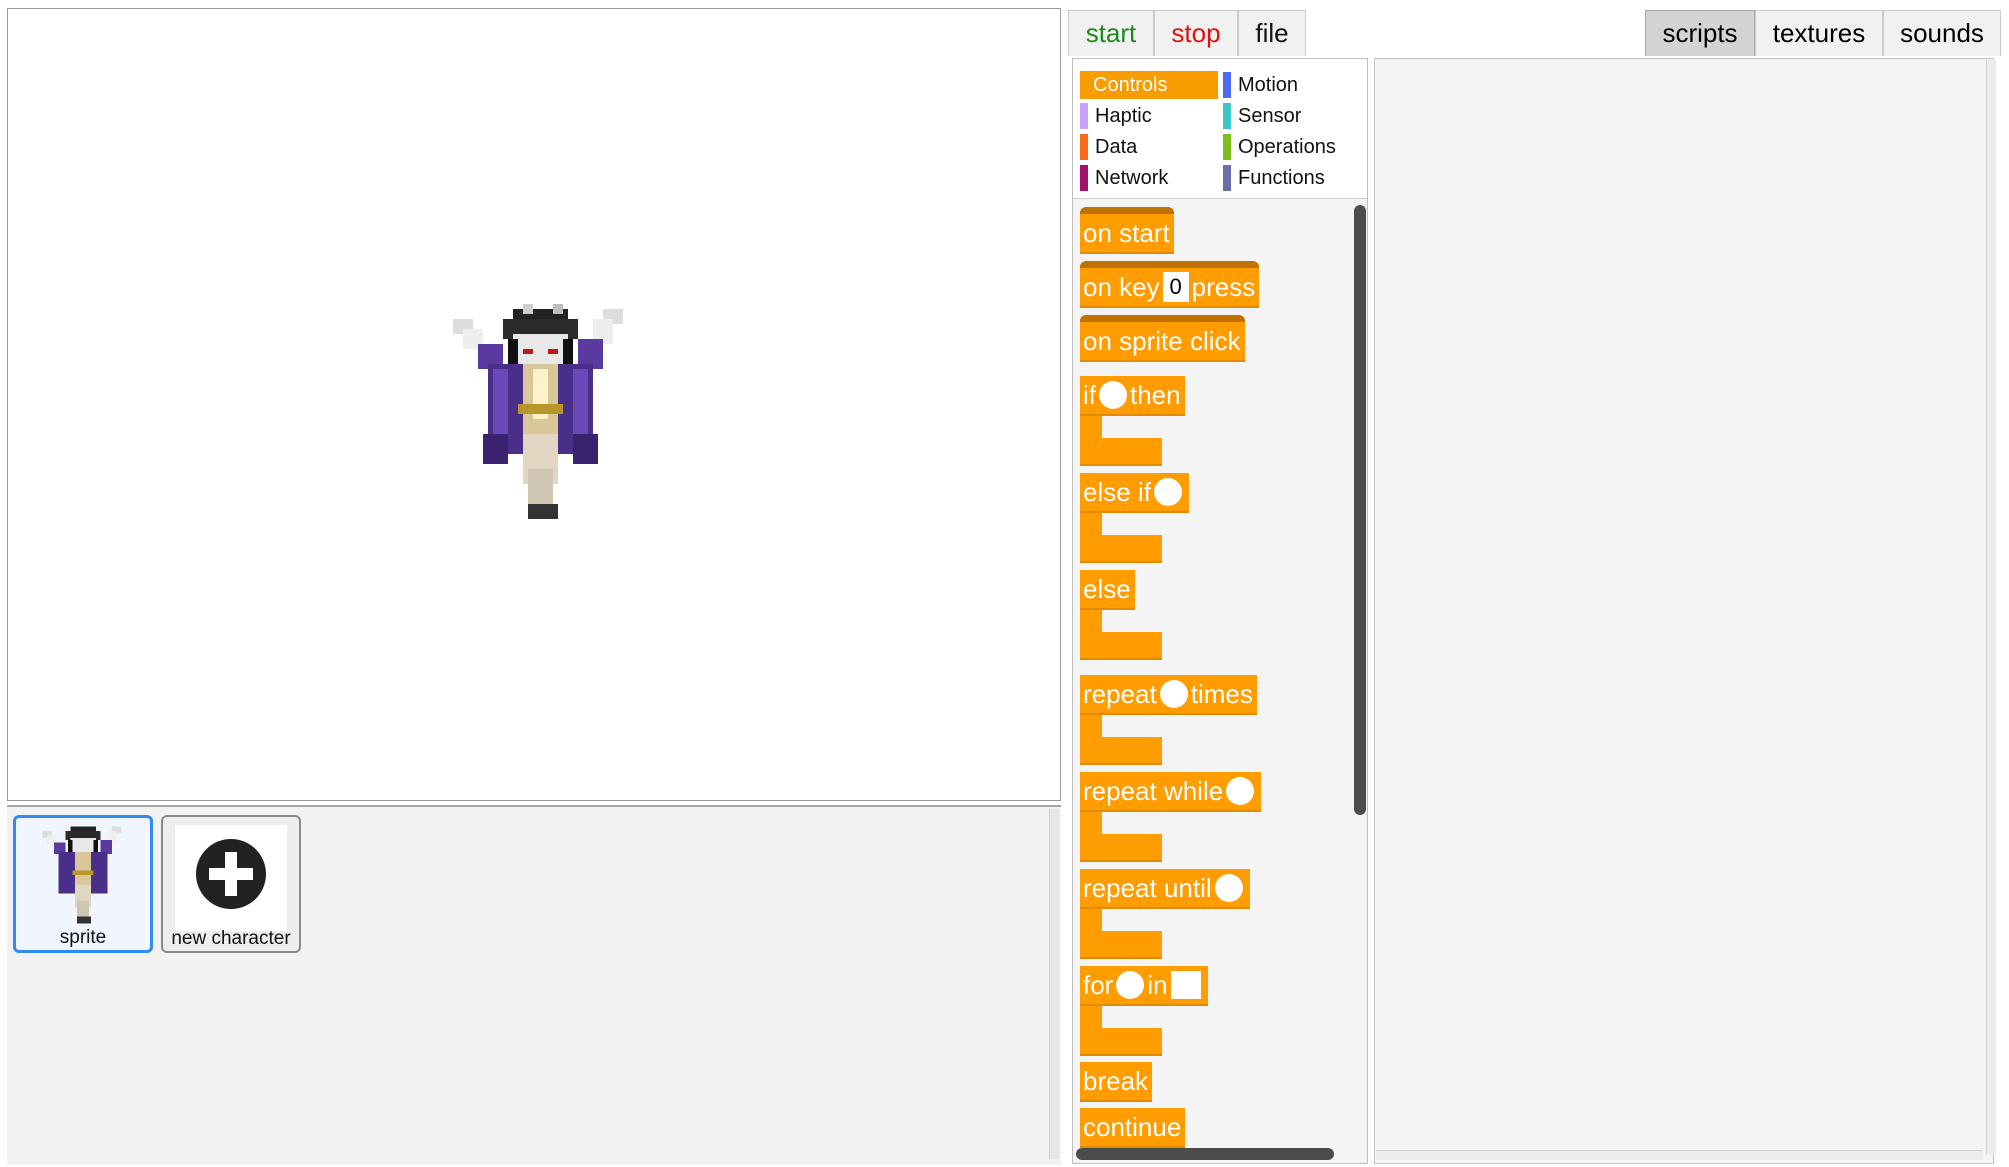 This screenshot has height=1167, width=2009. Describe the element at coordinates (1155, 395) in the screenshot. I see `block-label: then` at that location.